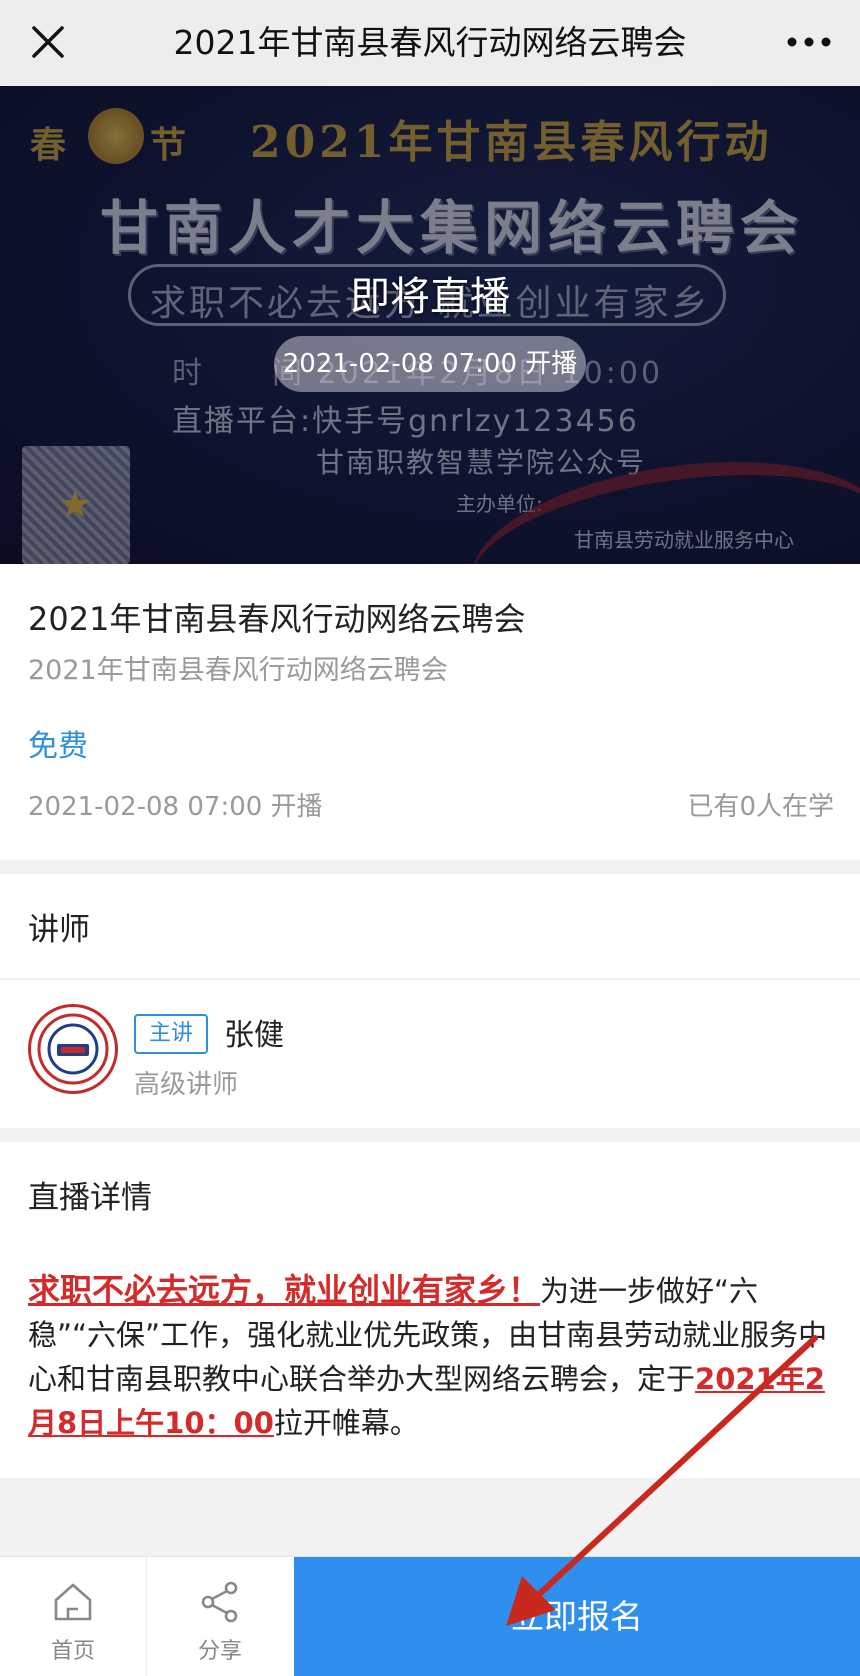 This screenshot has height=1676, width=860. I want to click on live-start-time-badge: 2021-02-08 07:00 开播, so click(430, 364).